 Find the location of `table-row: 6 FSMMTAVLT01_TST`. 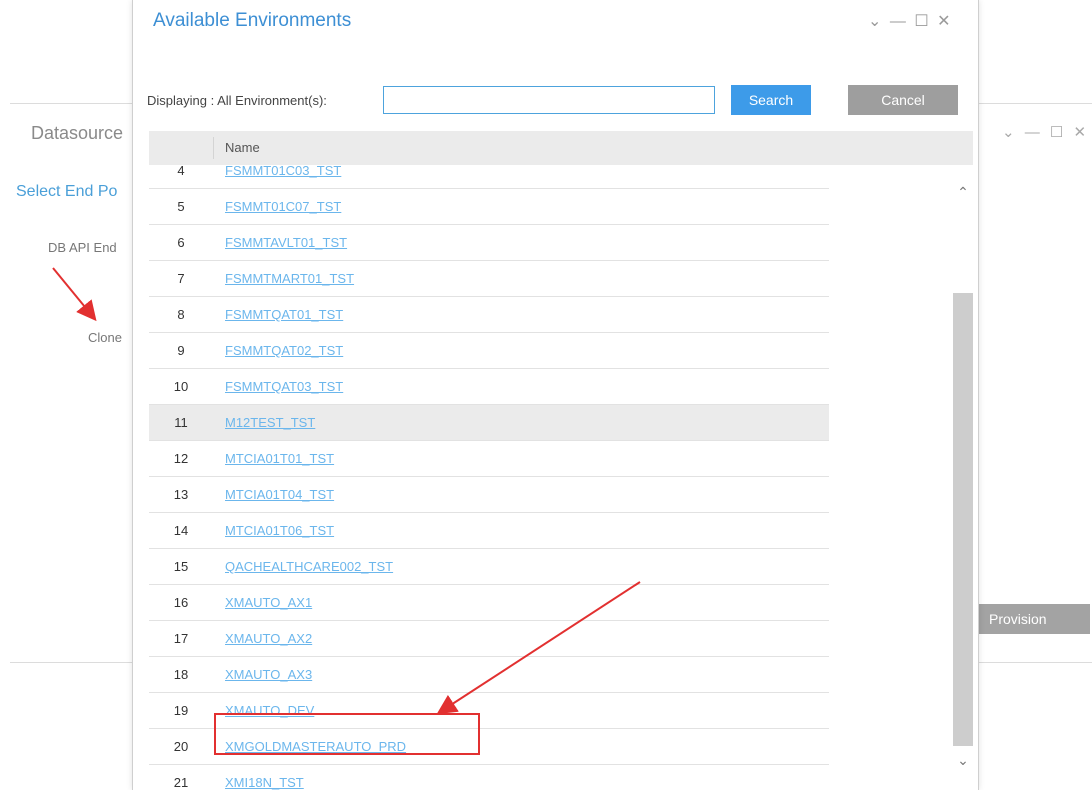

table-row: 6 FSMMTAVLT01_TST is located at coordinates (489, 243).